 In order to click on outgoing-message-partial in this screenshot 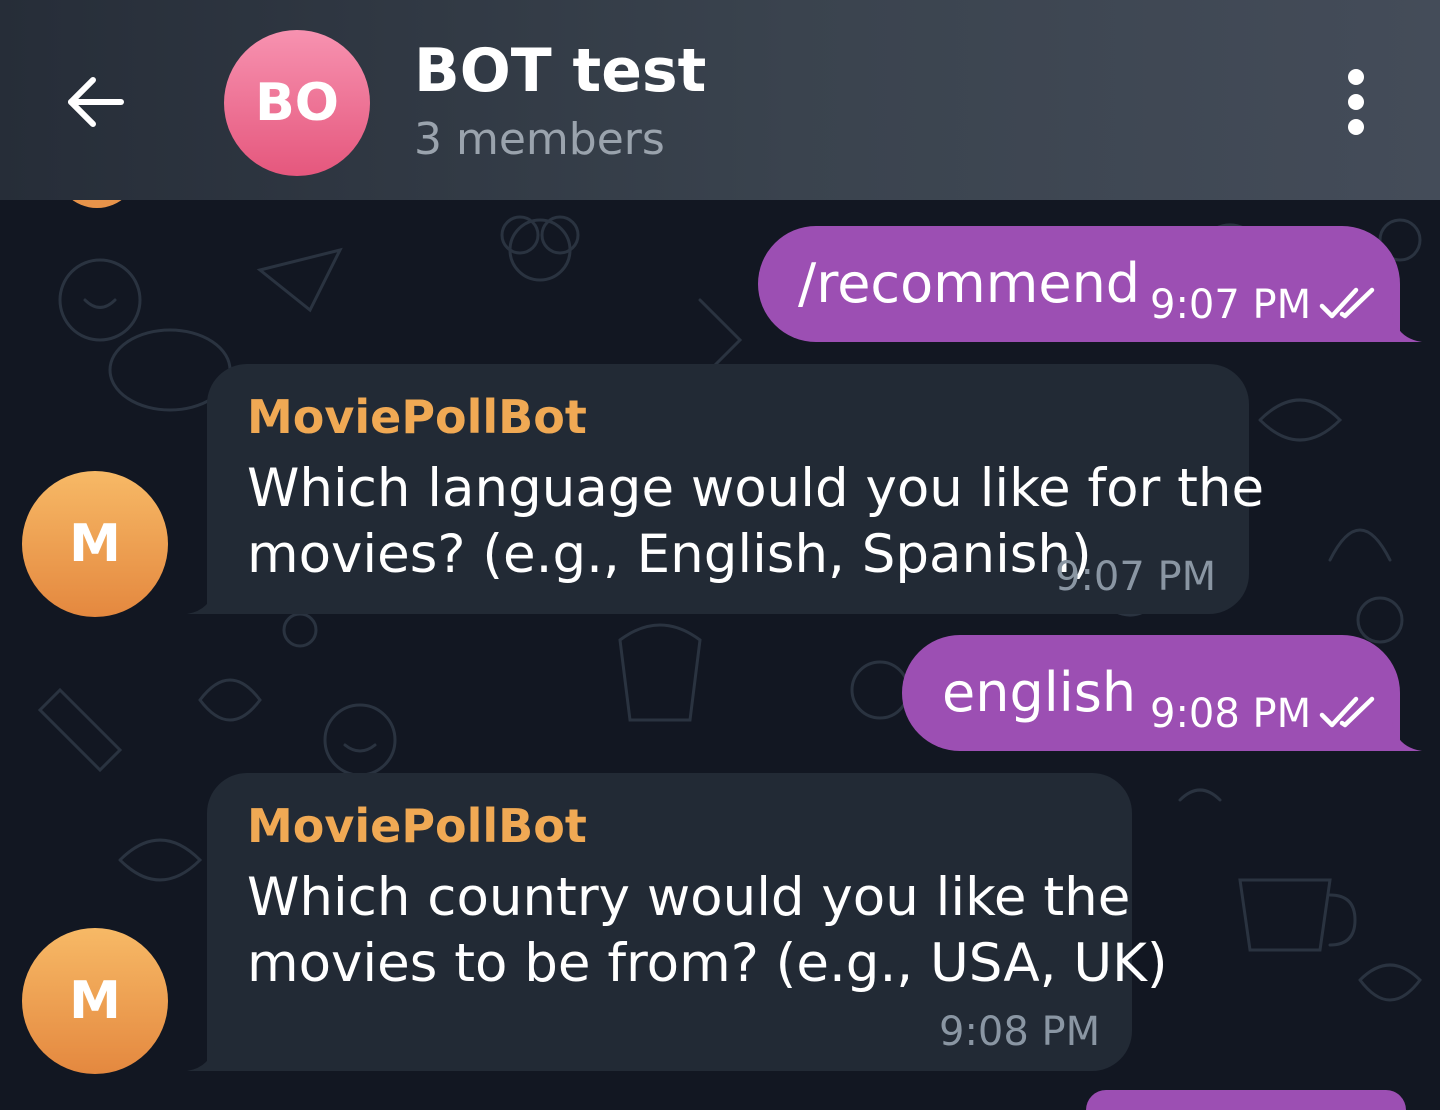, I will do `click(1246, 1100)`.